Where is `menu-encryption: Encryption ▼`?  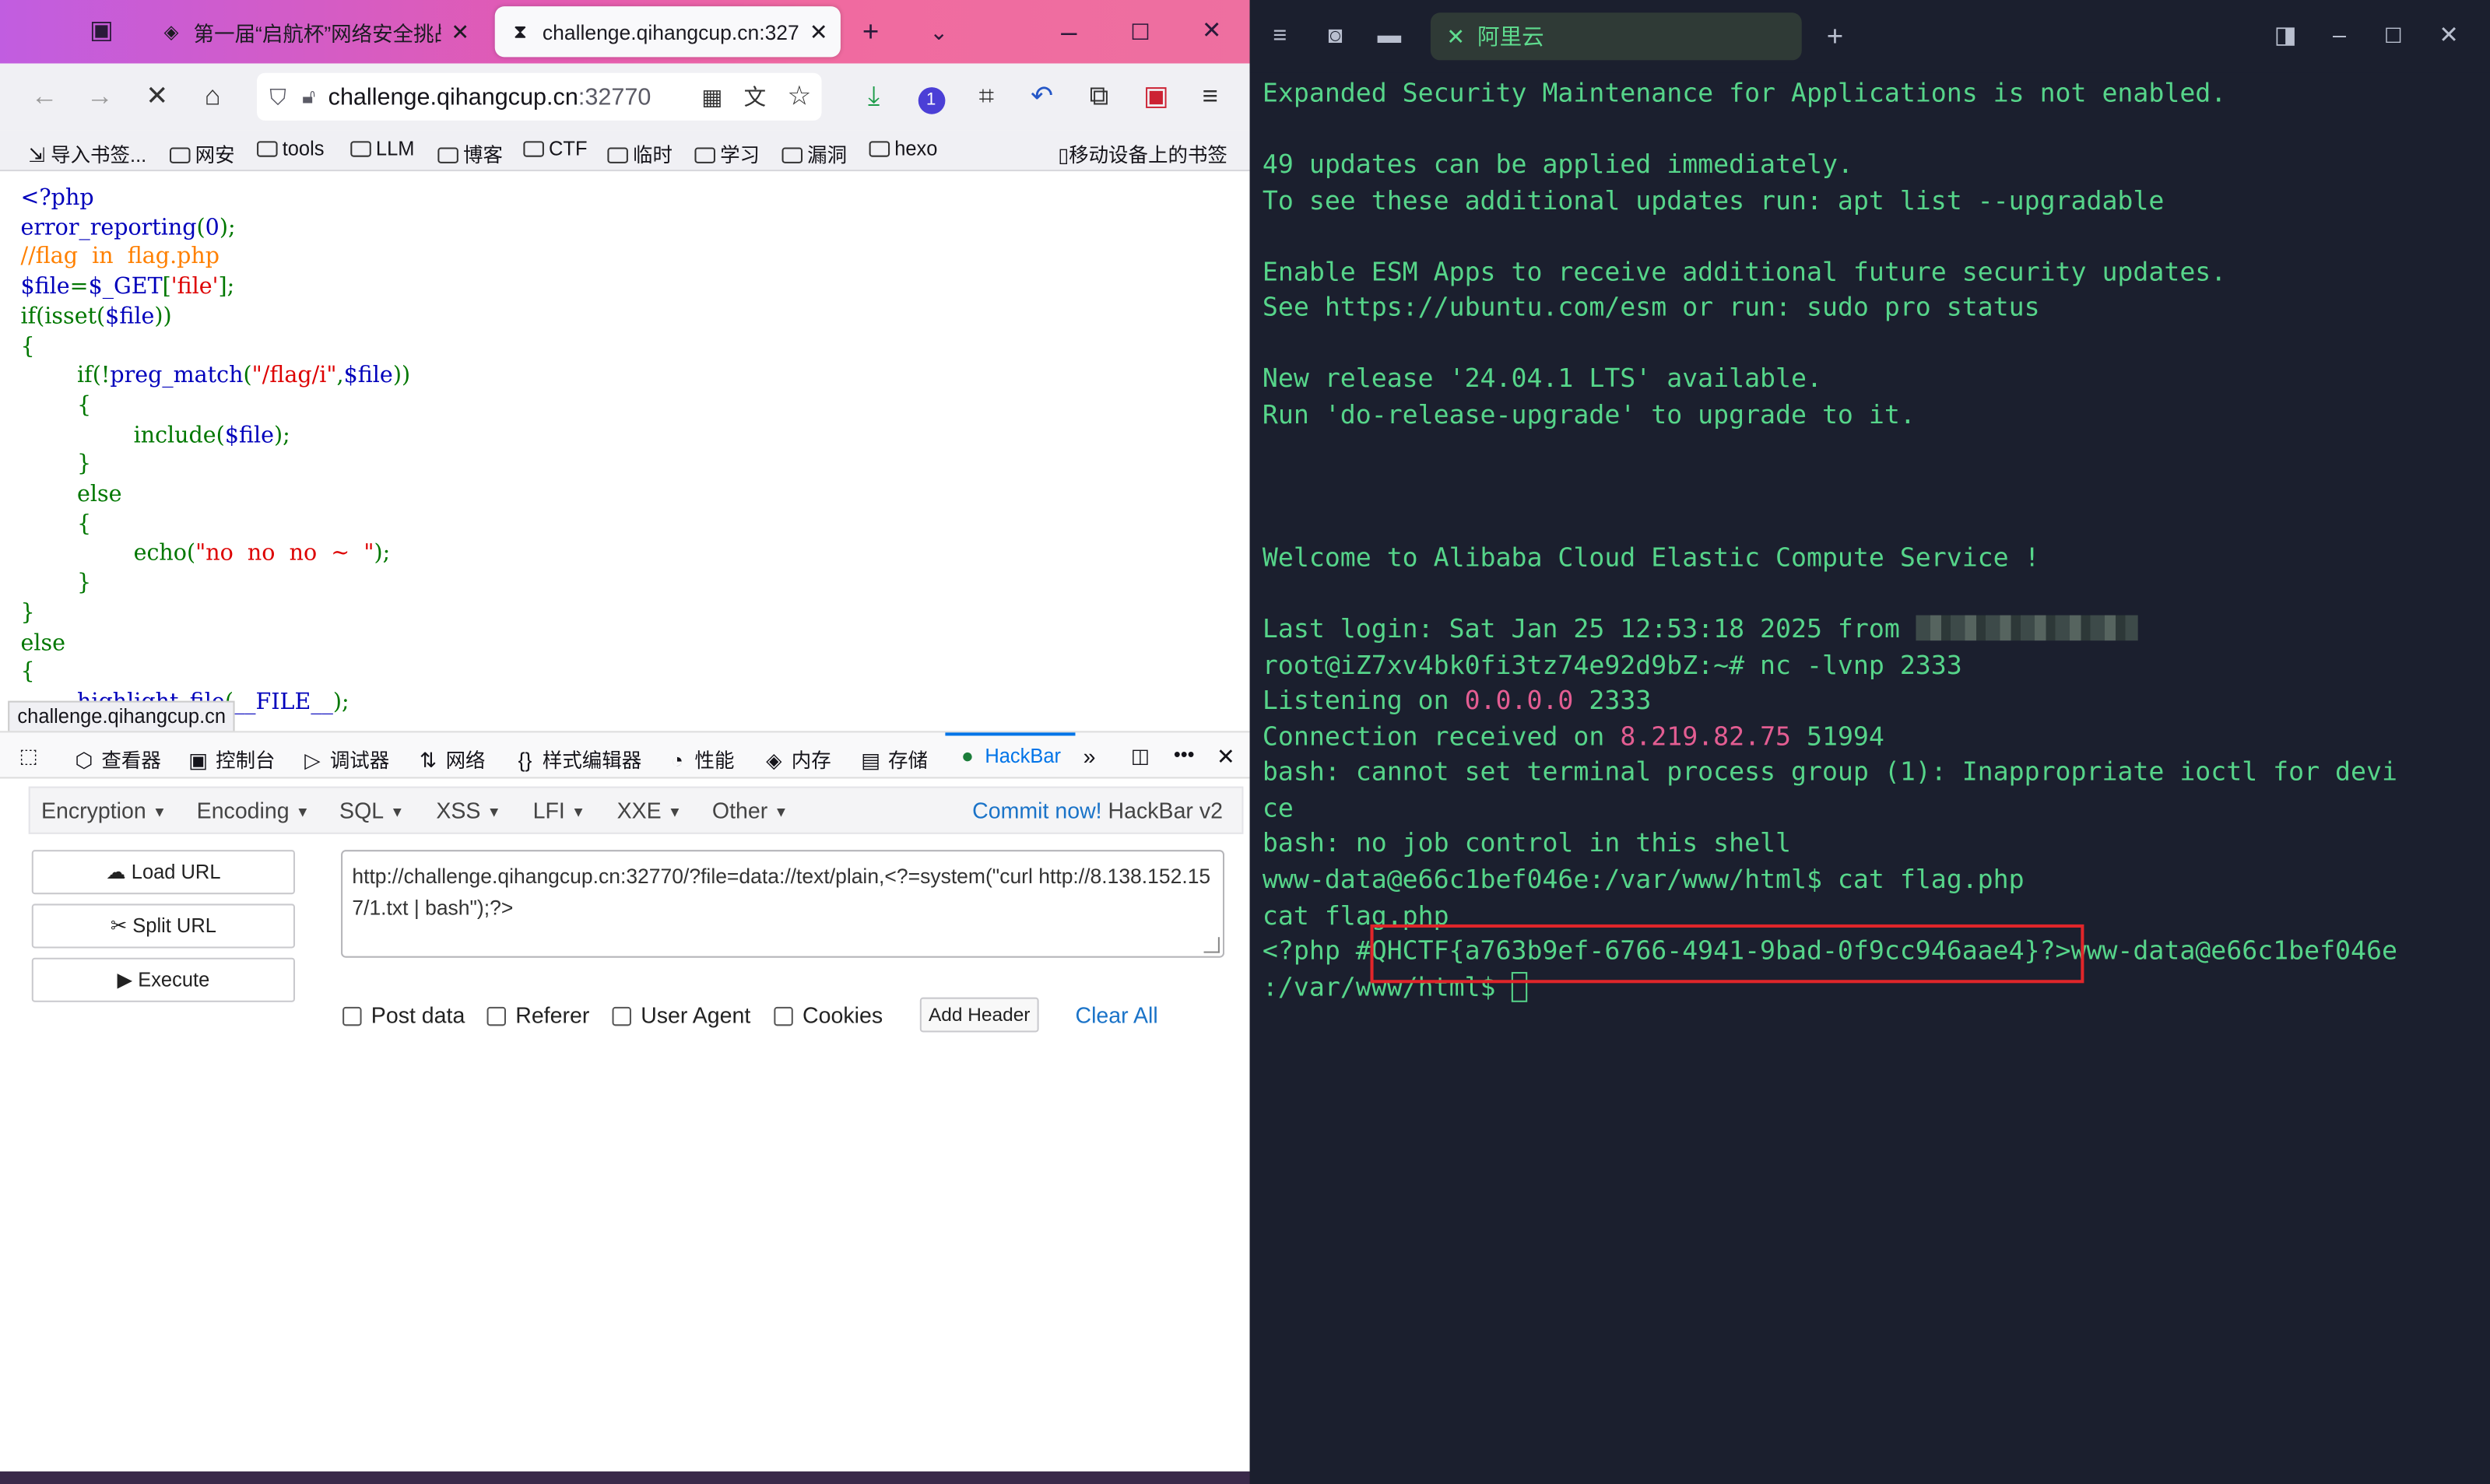 menu-encryption: Encryption ▼ is located at coordinates (104, 810).